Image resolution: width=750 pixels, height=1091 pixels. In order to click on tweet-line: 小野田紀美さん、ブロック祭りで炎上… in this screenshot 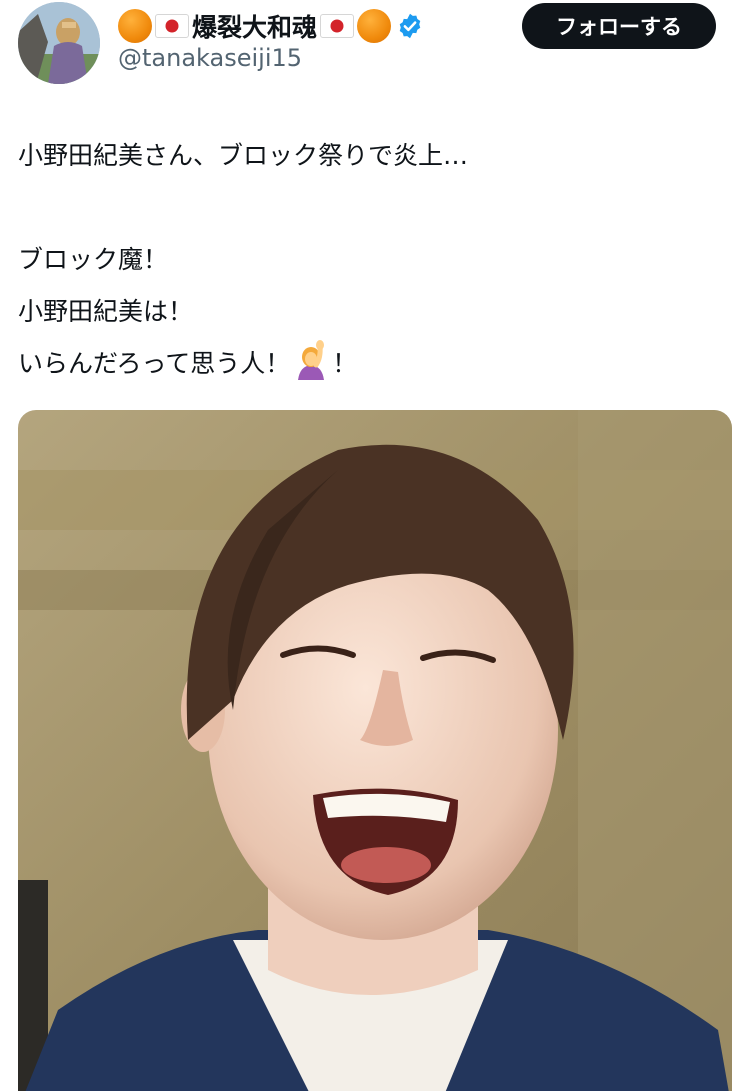, I will do `click(243, 155)`.